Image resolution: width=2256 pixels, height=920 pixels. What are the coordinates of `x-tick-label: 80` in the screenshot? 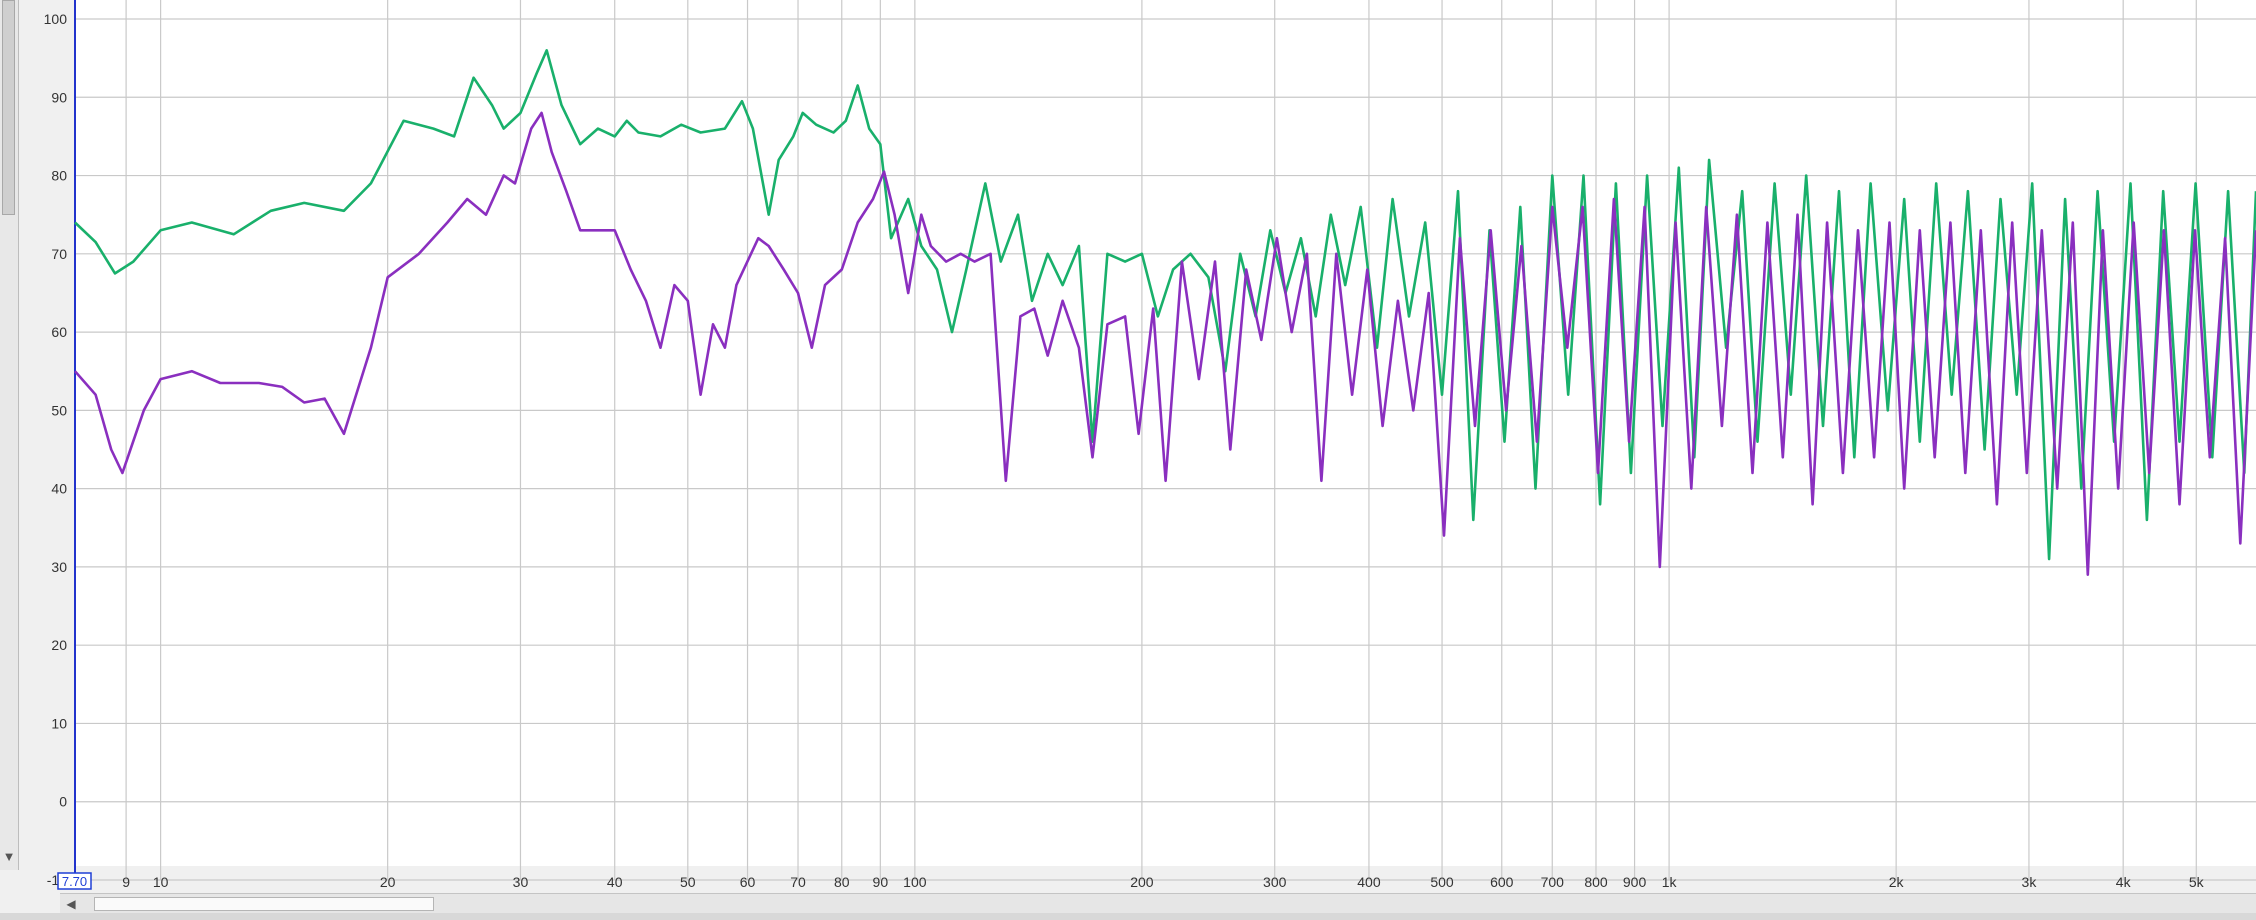 It's located at (842, 882).